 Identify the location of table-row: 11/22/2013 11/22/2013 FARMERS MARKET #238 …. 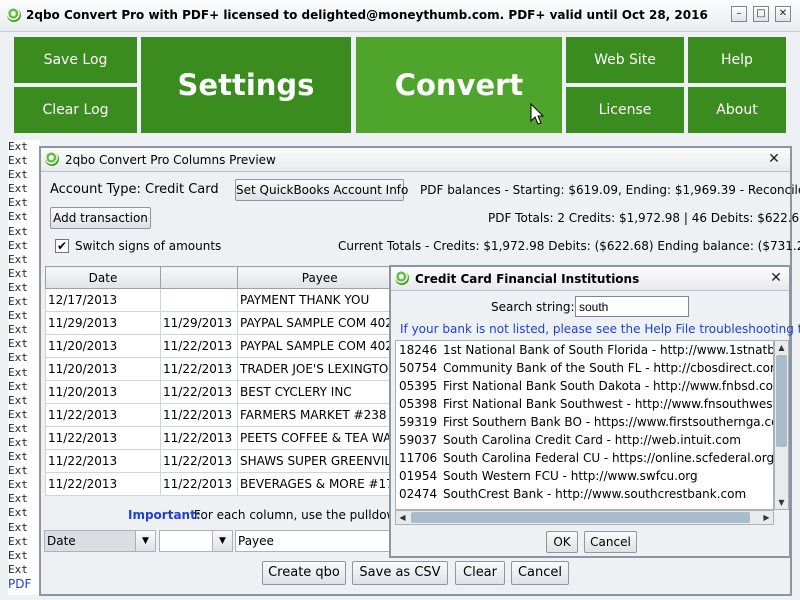
(224, 415).